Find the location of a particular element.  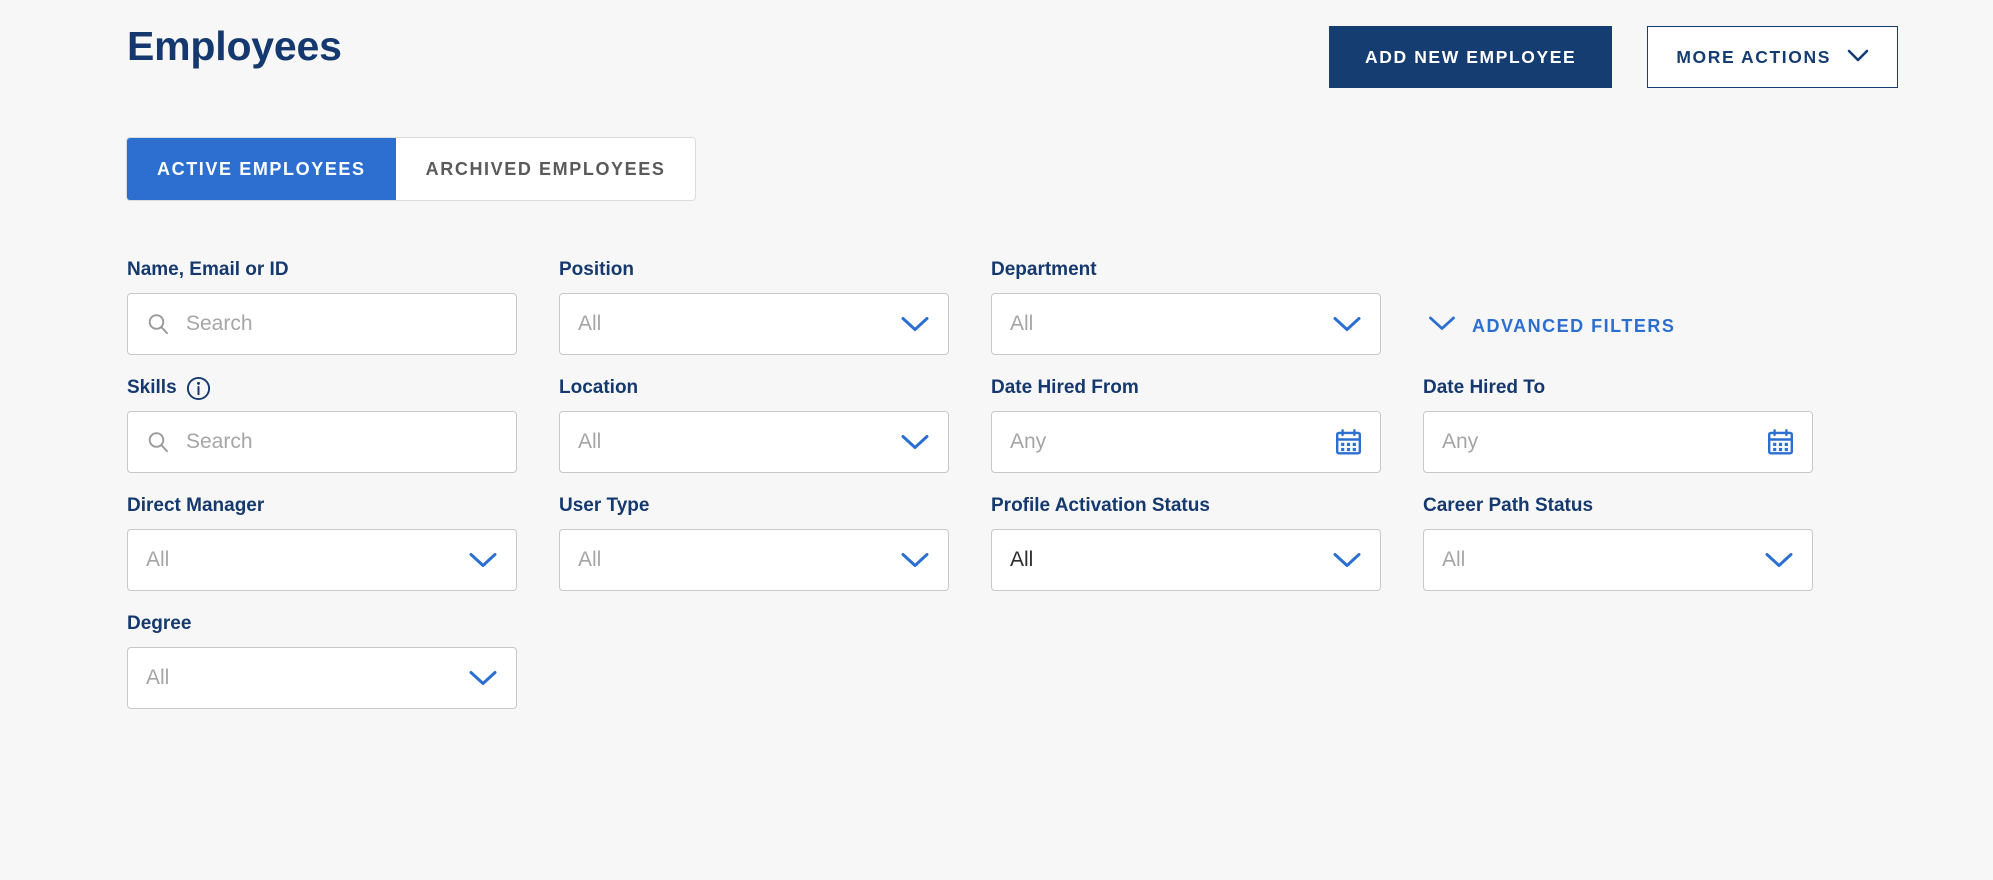

more-actions-label: MORE ACTIONS is located at coordinates (1753, 56).